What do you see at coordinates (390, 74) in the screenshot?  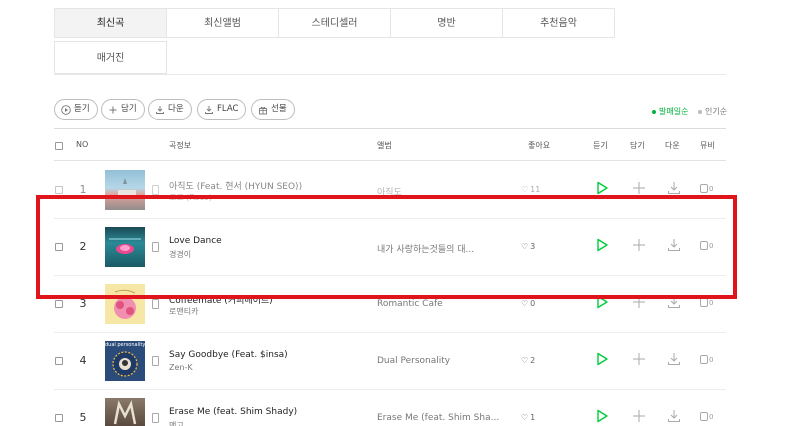 I see `tabs-bottom-divider` at bounding box center [390, 74].